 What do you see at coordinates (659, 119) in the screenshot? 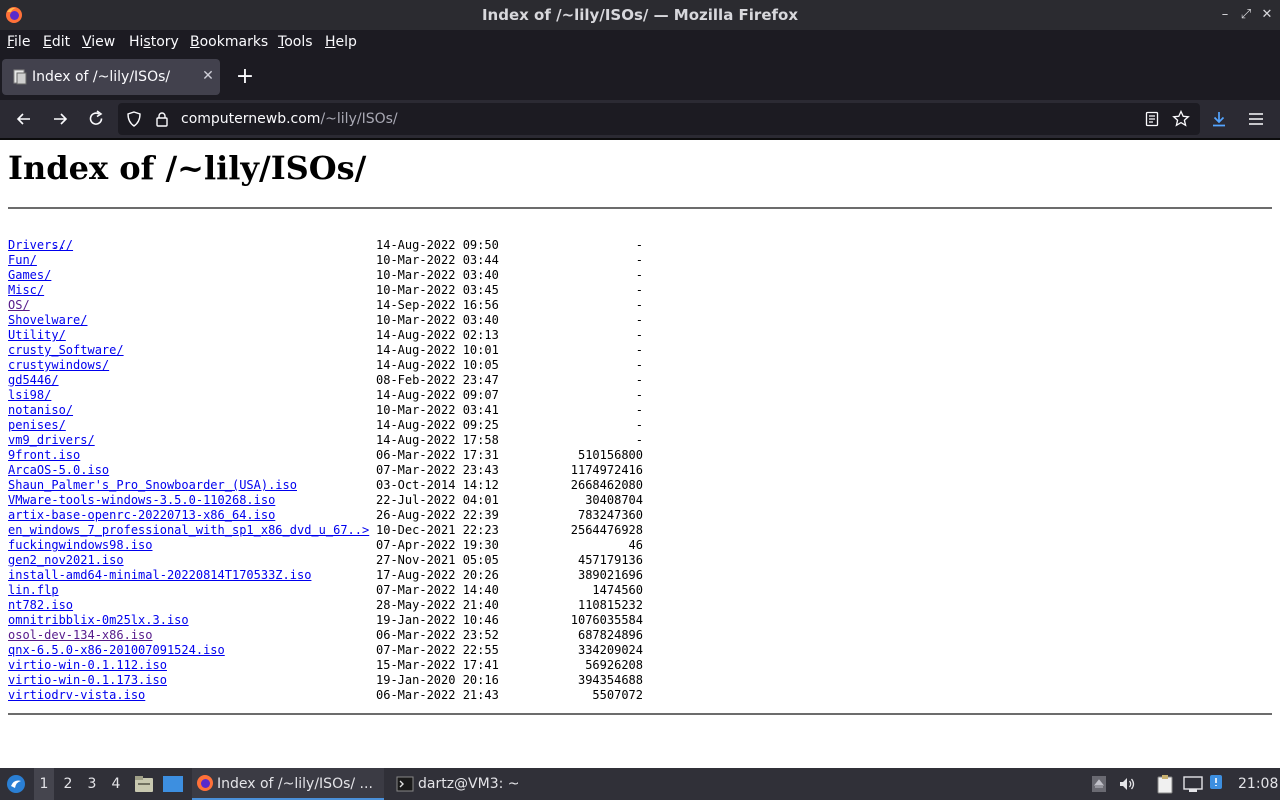
I see `address-bar: computernewb.com/~lily/ISOs/` at bounding box center [659, 119].